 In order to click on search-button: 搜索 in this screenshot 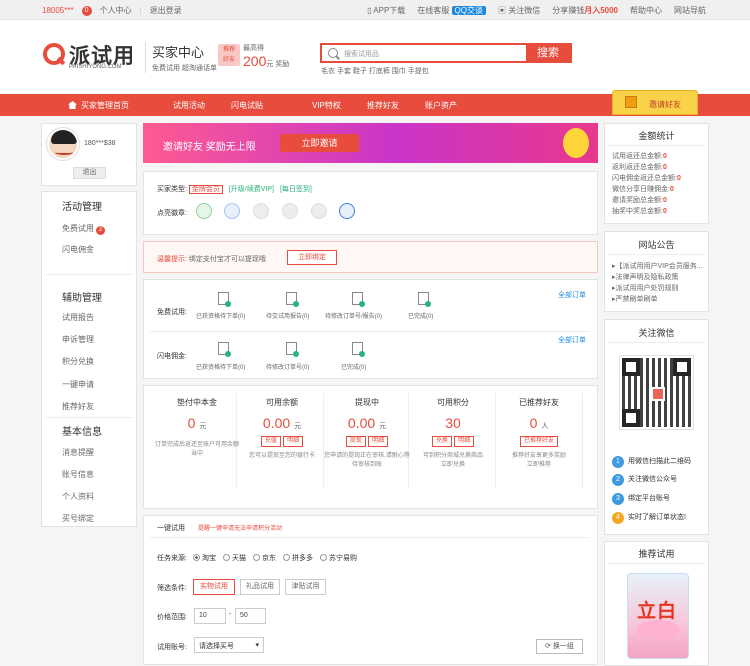, I will do `click(548, 53)`.